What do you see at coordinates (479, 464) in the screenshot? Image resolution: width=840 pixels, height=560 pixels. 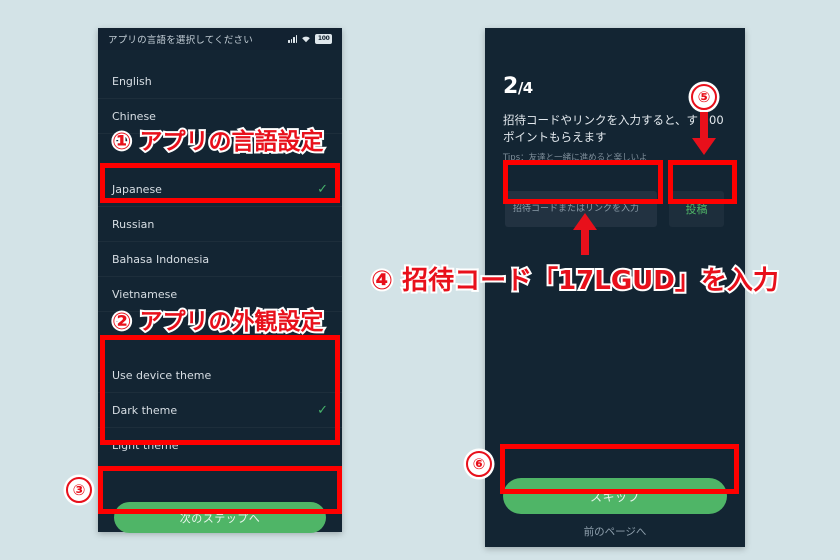 I see `annotation-marker-6: ⑥` at bounding box center [479, 464].